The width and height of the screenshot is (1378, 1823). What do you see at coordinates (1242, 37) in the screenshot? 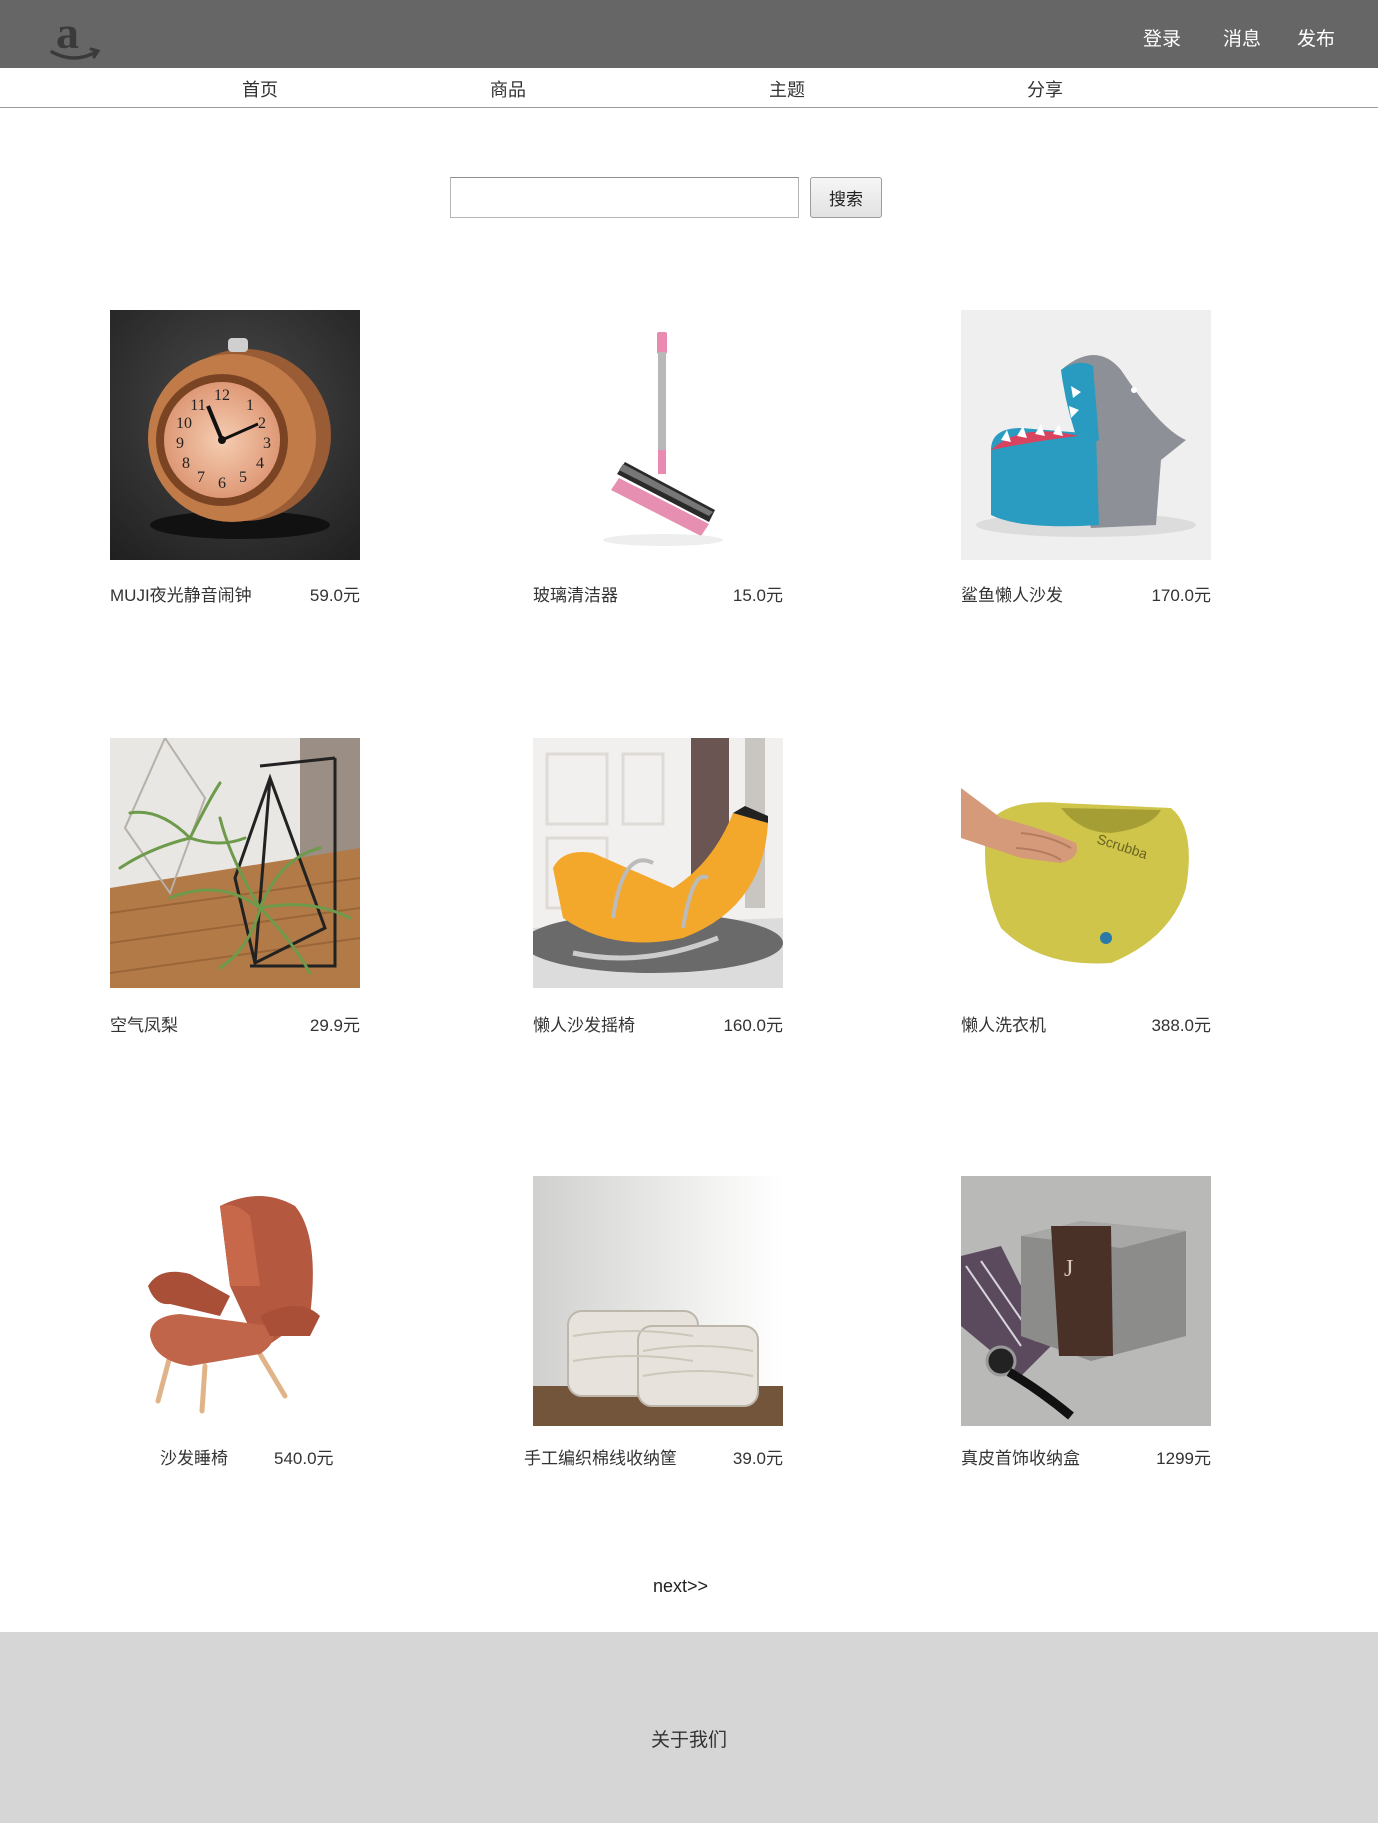
I see `messages-link: 消息` at bounding box center [1242, 37].